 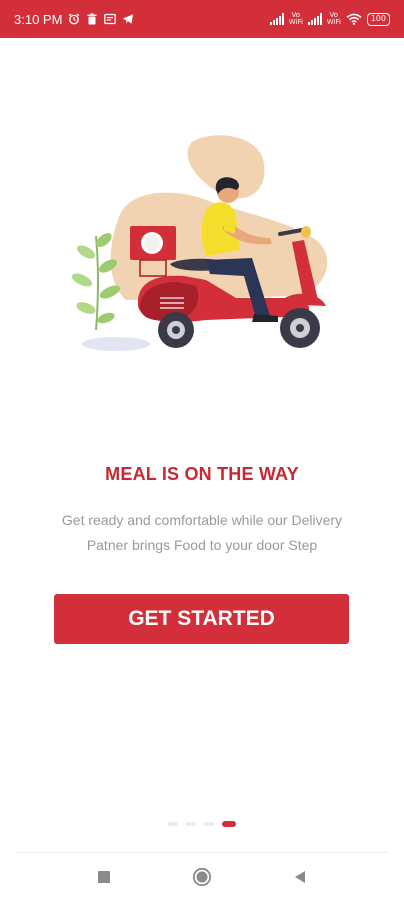 I want to click on home-circle-icon, so click(x=202, y=876).